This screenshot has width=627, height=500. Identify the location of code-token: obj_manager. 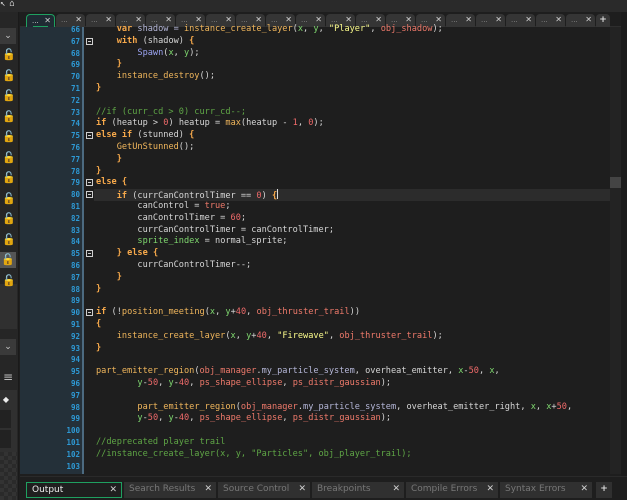
(269, 406).